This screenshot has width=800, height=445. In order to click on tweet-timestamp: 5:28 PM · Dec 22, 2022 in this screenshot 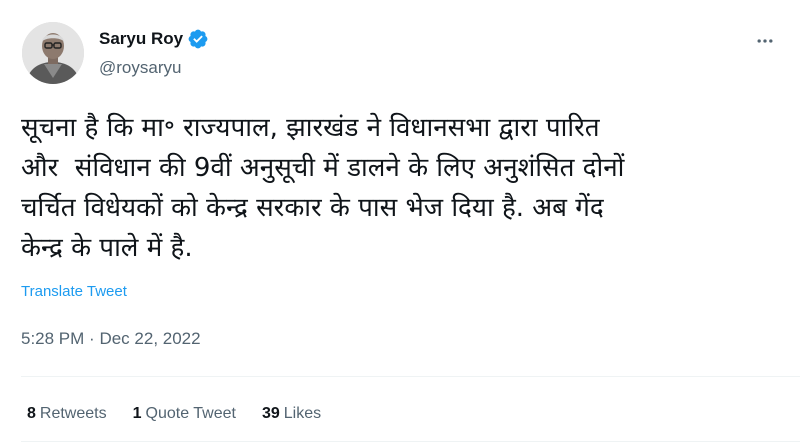, I will do `click(111, 339)`.